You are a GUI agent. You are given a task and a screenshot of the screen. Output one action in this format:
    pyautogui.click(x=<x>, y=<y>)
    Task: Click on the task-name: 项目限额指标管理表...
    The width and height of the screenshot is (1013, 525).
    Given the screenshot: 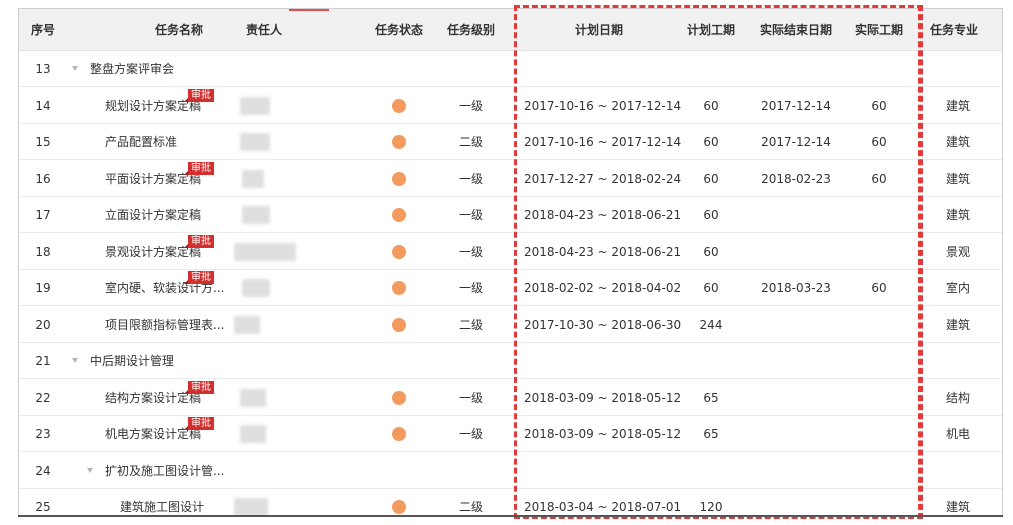 What is the action you would take?
    pyautogui.click(x=164, y=325)
    